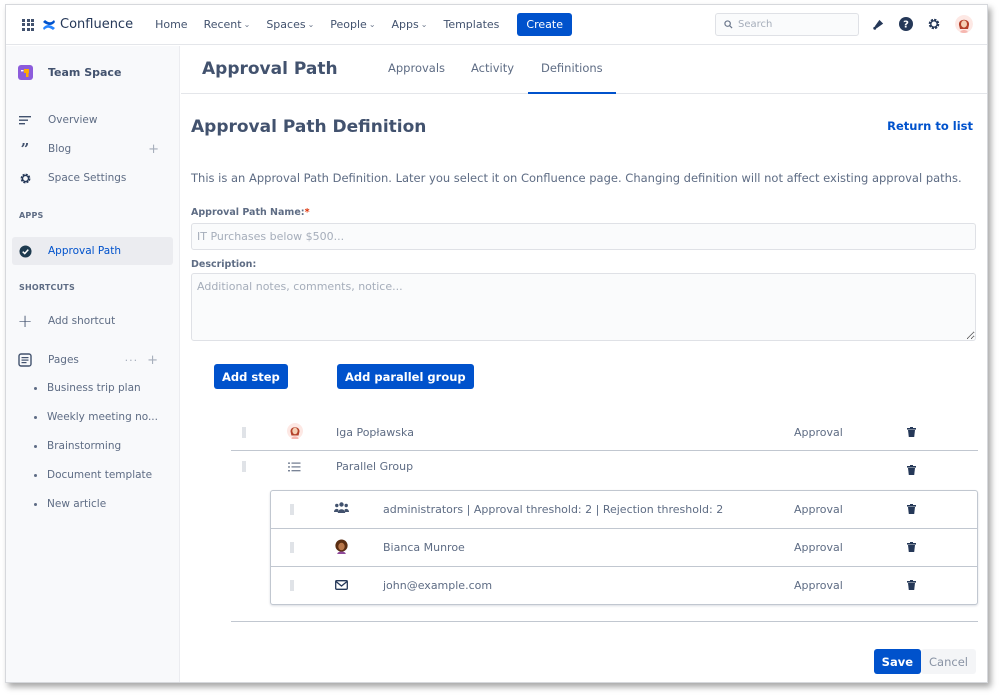 The width and height of the screenshot is (1000, 695). What do you see at coordinates (25, 251) in the screenshot?
I see `check-circle-icon` at bounding box center [25, 251].